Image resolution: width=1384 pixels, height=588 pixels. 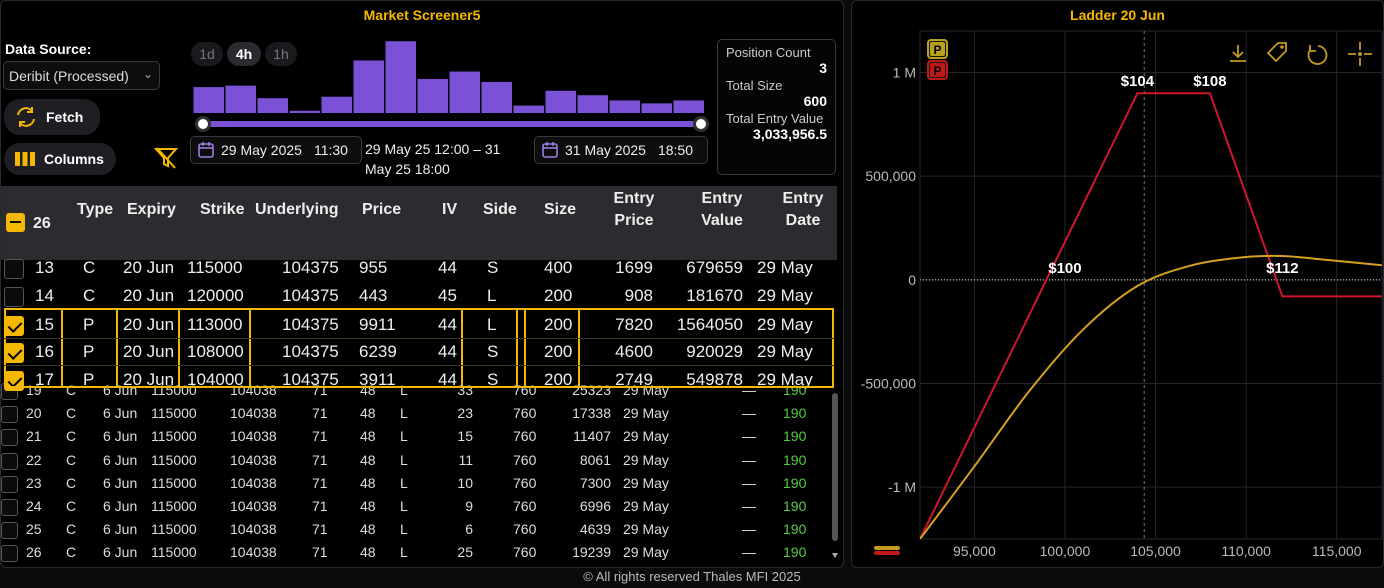 I want to click on cell-type: P, so click(x=89, y=351).